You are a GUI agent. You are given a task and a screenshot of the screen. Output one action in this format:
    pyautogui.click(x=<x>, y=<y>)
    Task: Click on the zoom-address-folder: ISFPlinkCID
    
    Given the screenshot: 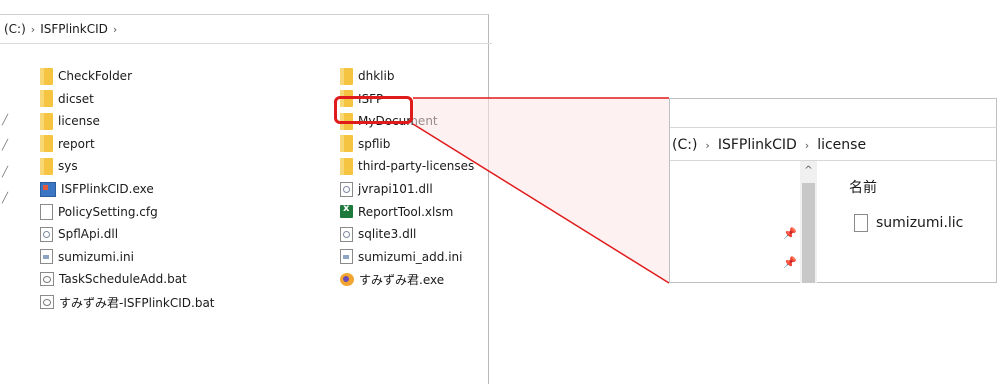 What is the action you would take?
    pyautogui.click(x=757, y=145)
    